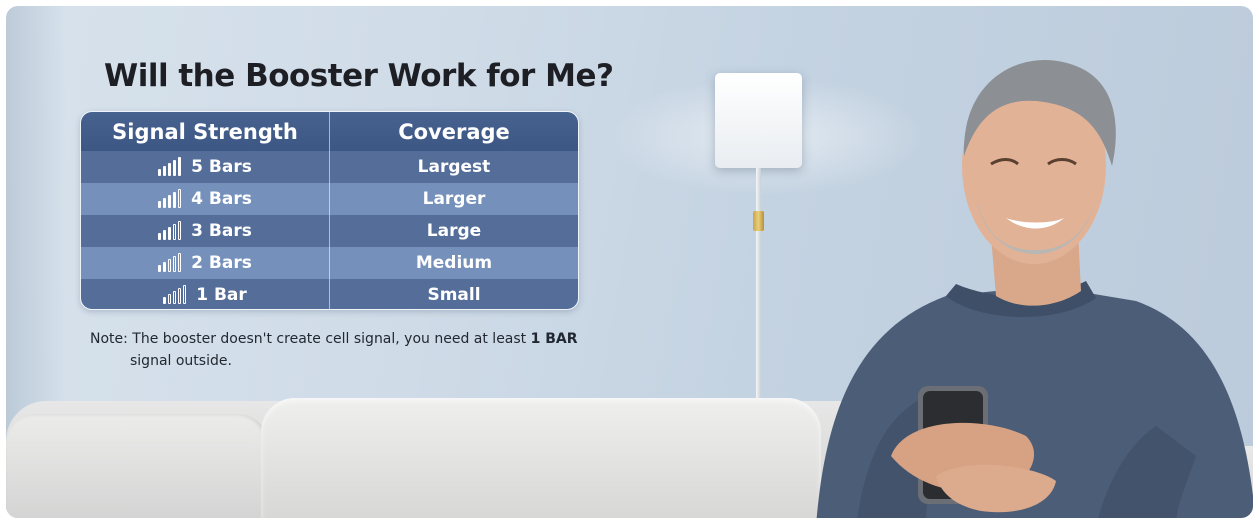 This screenshot has width=1259, height=522. Describe the element at coordinates (454, 263) in the screenshot. I see `coverage-cell: Medium` at that location.